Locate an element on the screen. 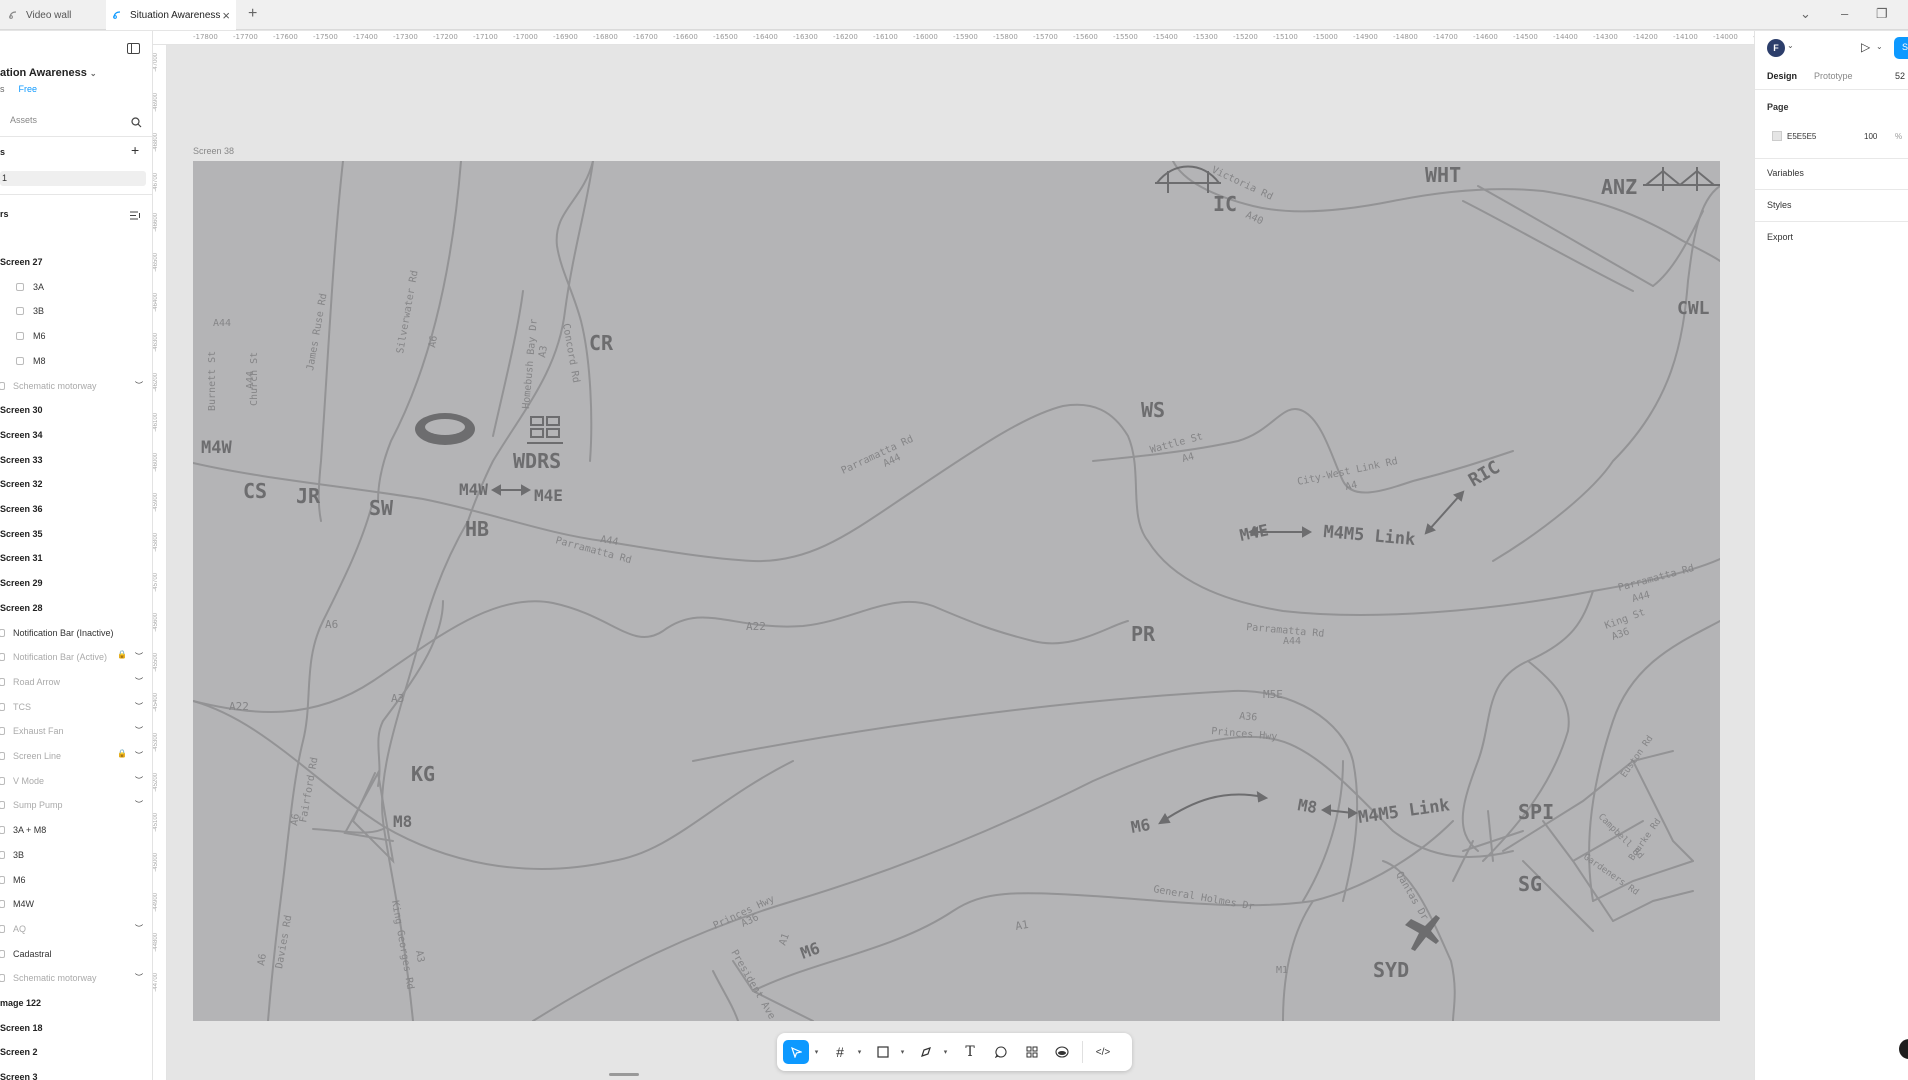  frame-label: Screen 38 is located at coordinates (213, 151).